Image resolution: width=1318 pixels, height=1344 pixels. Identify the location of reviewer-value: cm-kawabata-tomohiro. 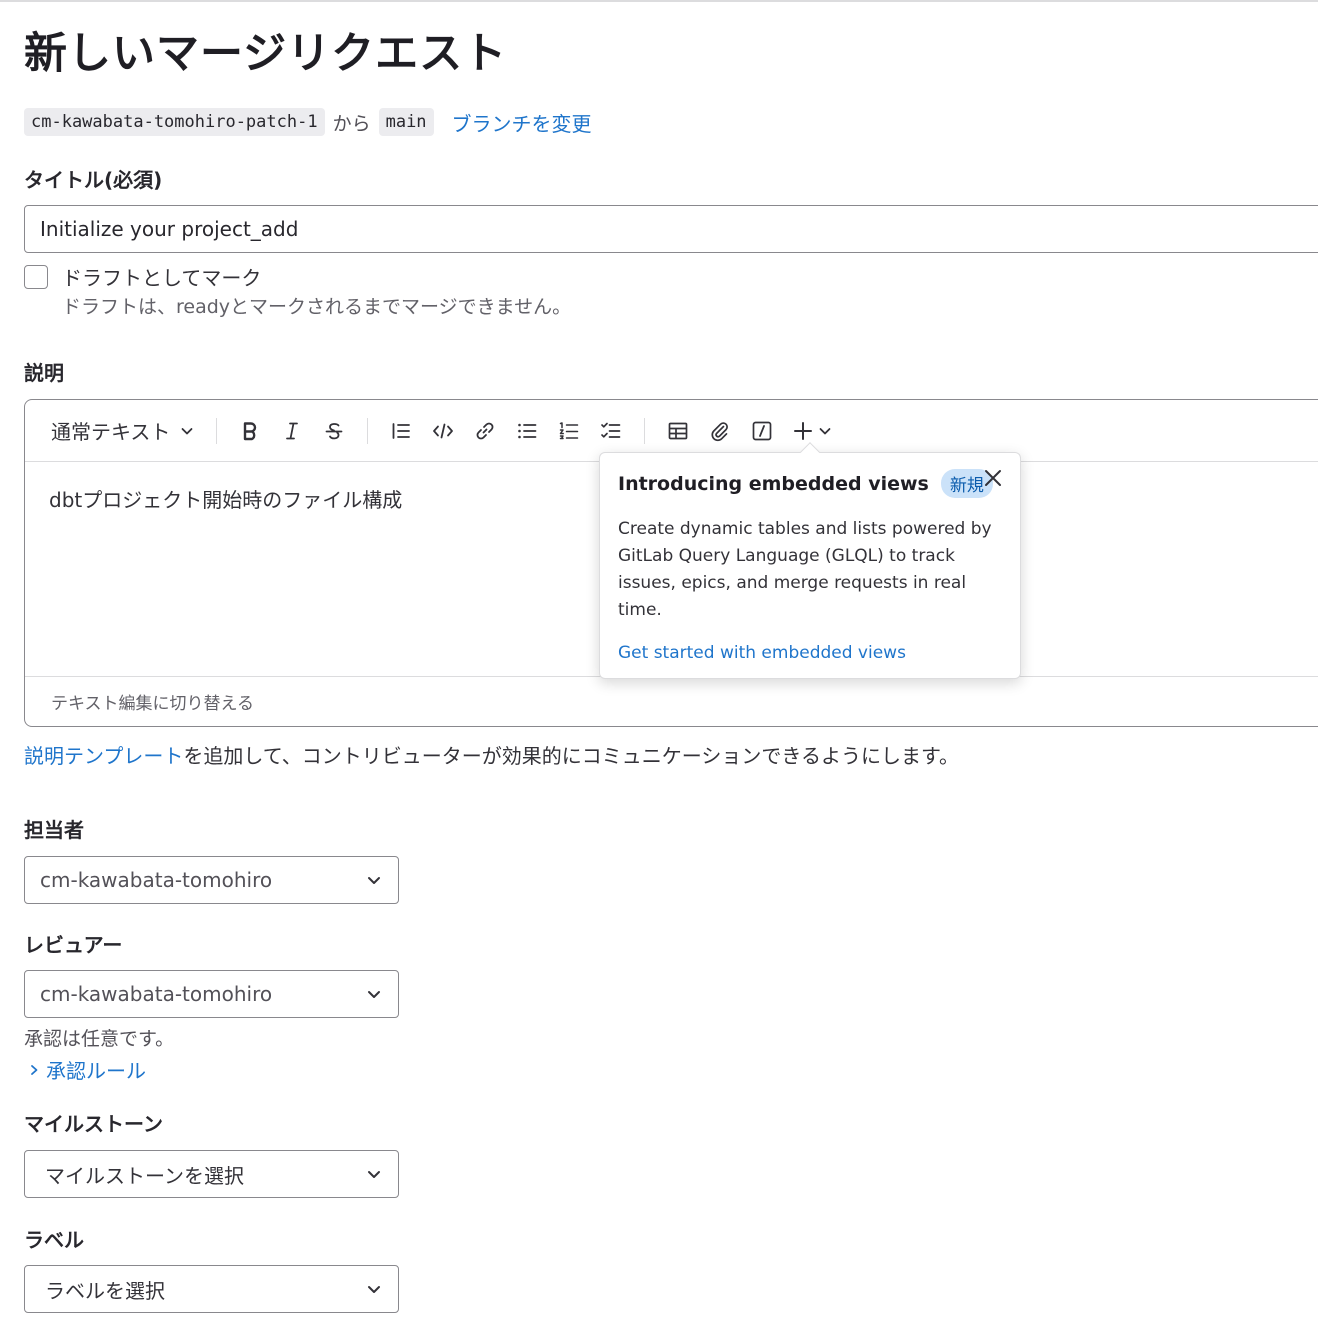
(156, 994).